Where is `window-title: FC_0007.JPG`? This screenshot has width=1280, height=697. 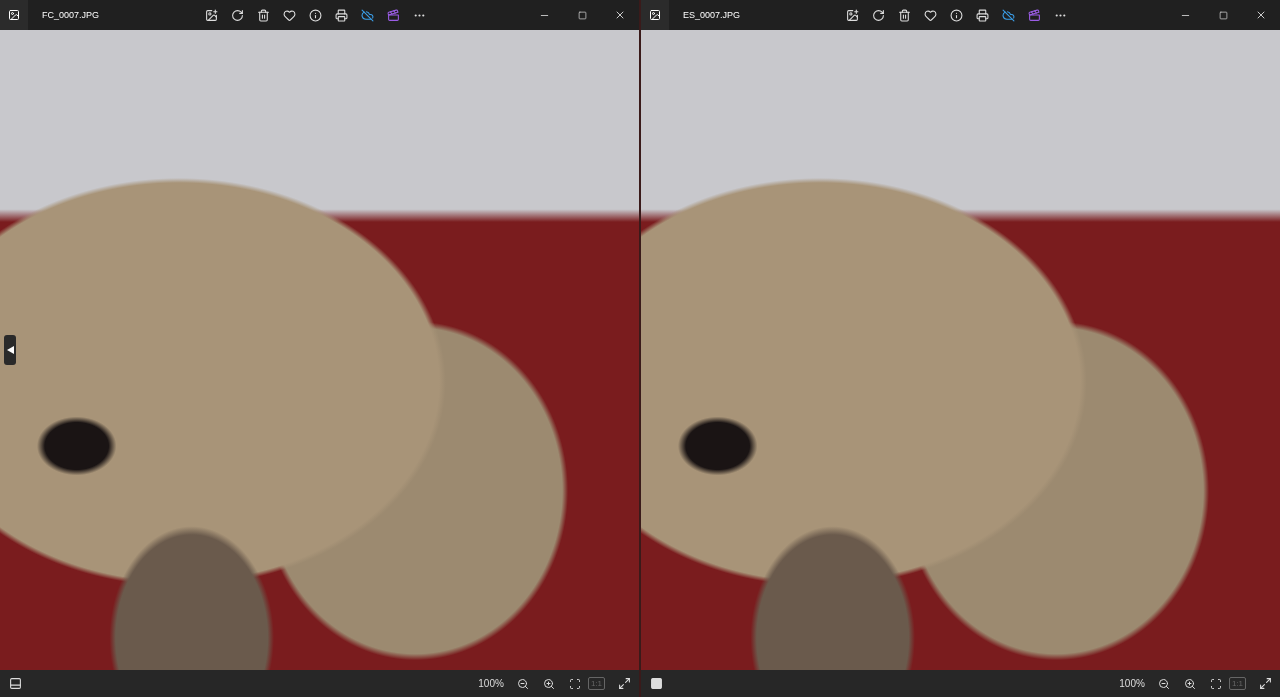 window-title: FC_0007.JPG is located at coordinates (71, 15).